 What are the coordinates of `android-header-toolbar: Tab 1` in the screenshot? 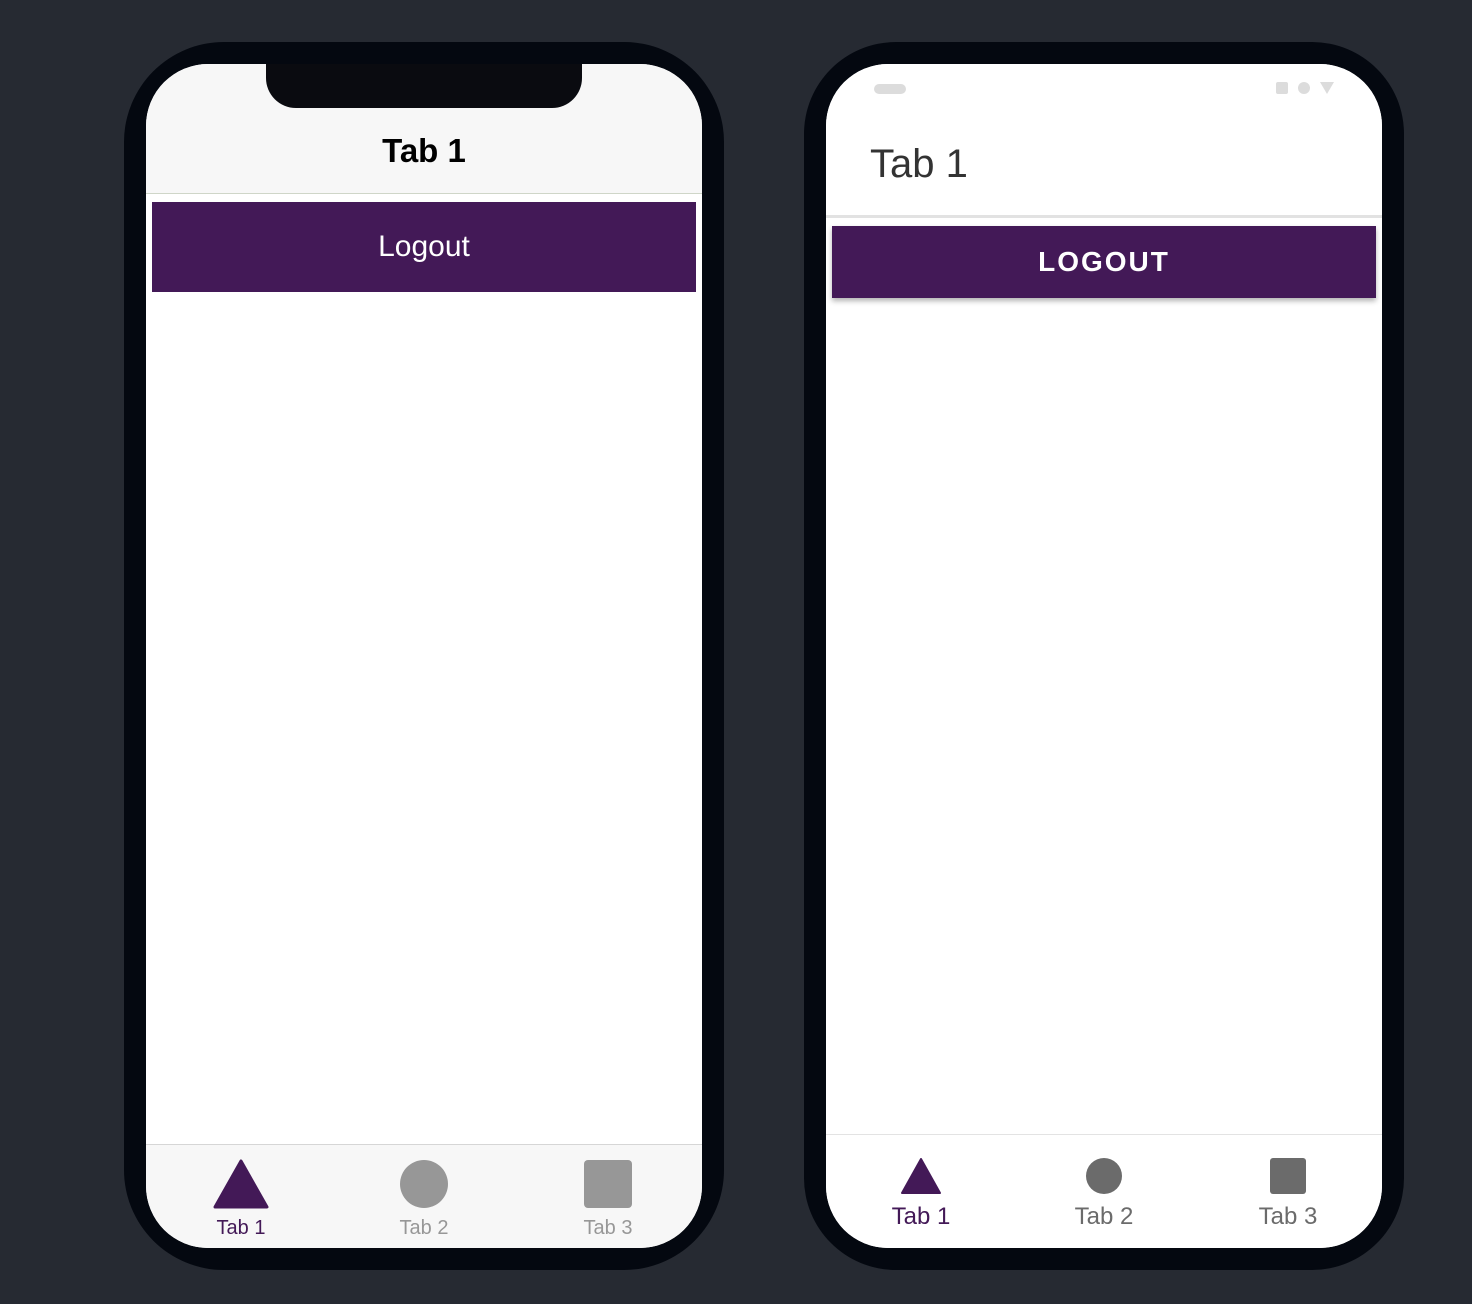 It's located at (1104, 141).